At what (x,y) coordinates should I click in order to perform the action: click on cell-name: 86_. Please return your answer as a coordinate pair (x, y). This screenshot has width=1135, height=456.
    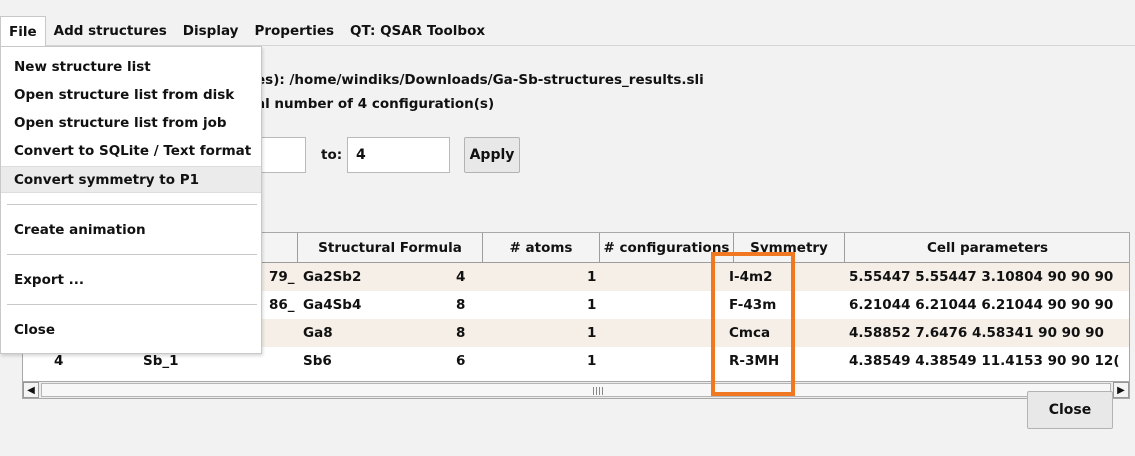
    Looking at the image, I should click on (282, 305).